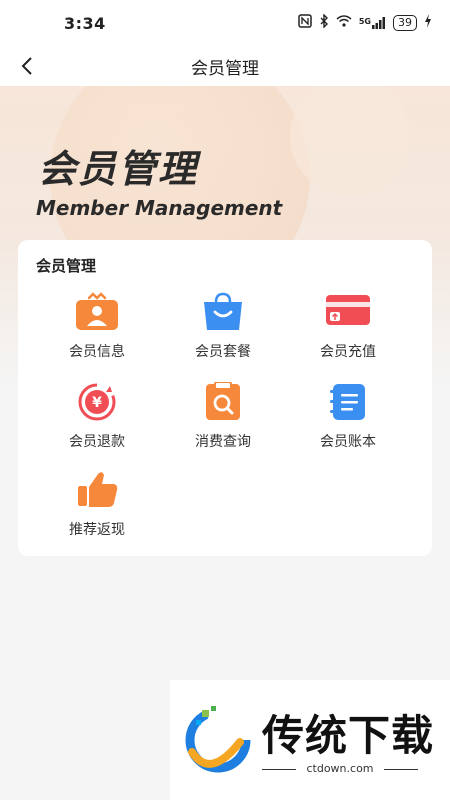  Describe the element at coordinates (405, 22) in the screenshot. I see `battery-indicator: 39` at that location.